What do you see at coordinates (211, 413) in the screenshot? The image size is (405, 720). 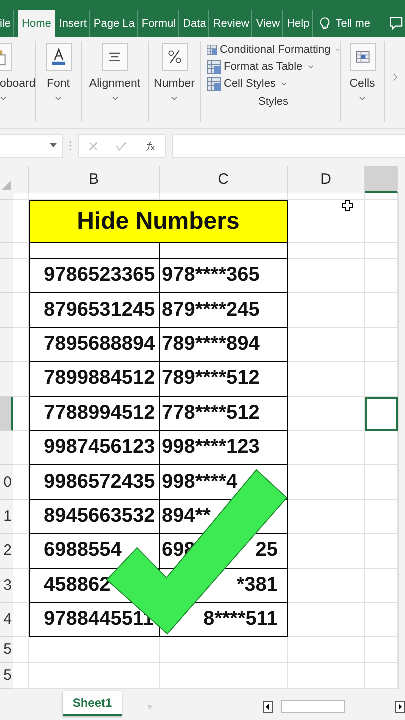 I see `table-cell: 778****512` at bounding box center [211, 413].